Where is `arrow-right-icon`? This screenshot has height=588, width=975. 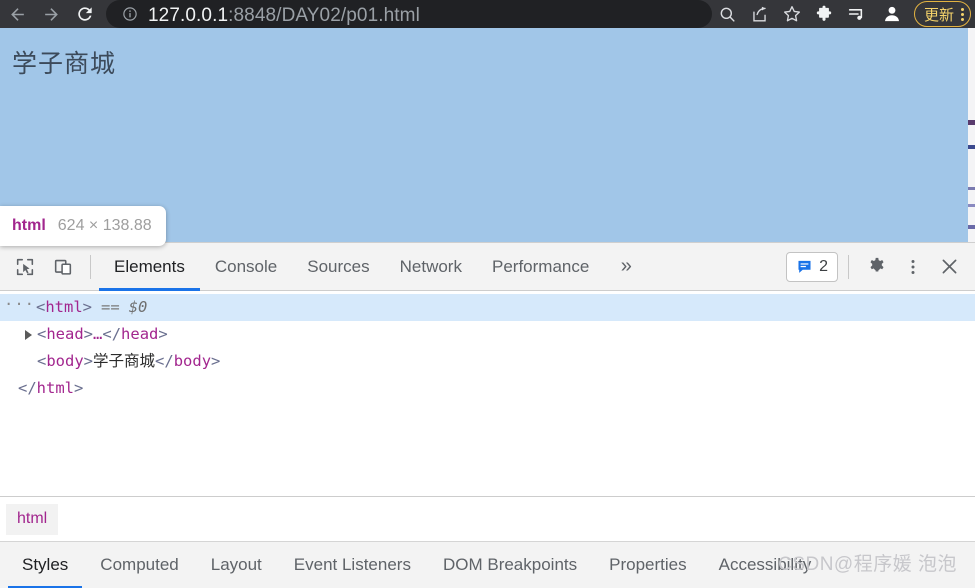 arrow-right-icon is located at coordinates (51, 14).